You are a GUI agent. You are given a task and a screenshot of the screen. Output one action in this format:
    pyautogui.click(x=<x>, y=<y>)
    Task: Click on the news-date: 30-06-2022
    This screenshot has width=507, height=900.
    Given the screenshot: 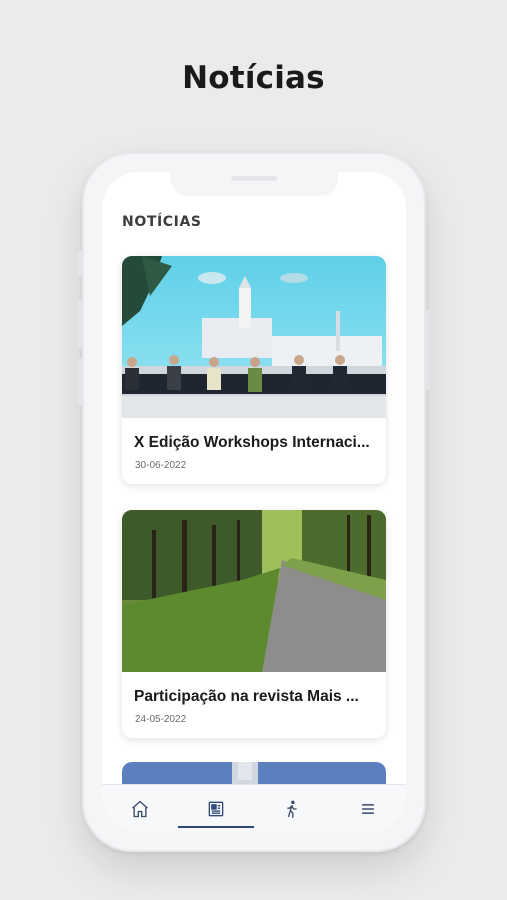 What is the action you would take?
    pyautogui.click(x=161, y=465)
    